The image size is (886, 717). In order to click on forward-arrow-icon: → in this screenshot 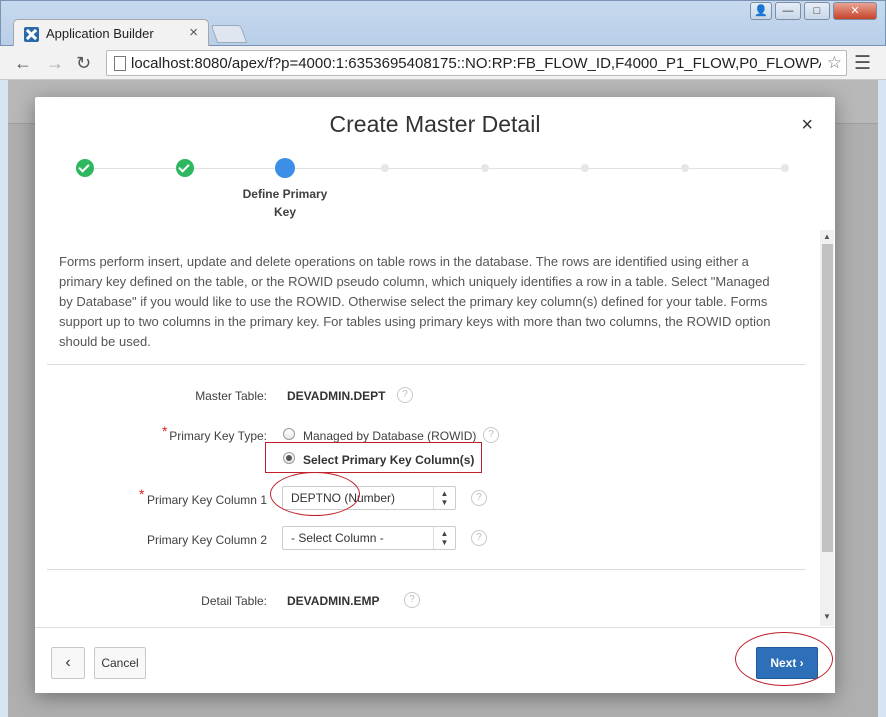, I will do `click(55, 63)`.